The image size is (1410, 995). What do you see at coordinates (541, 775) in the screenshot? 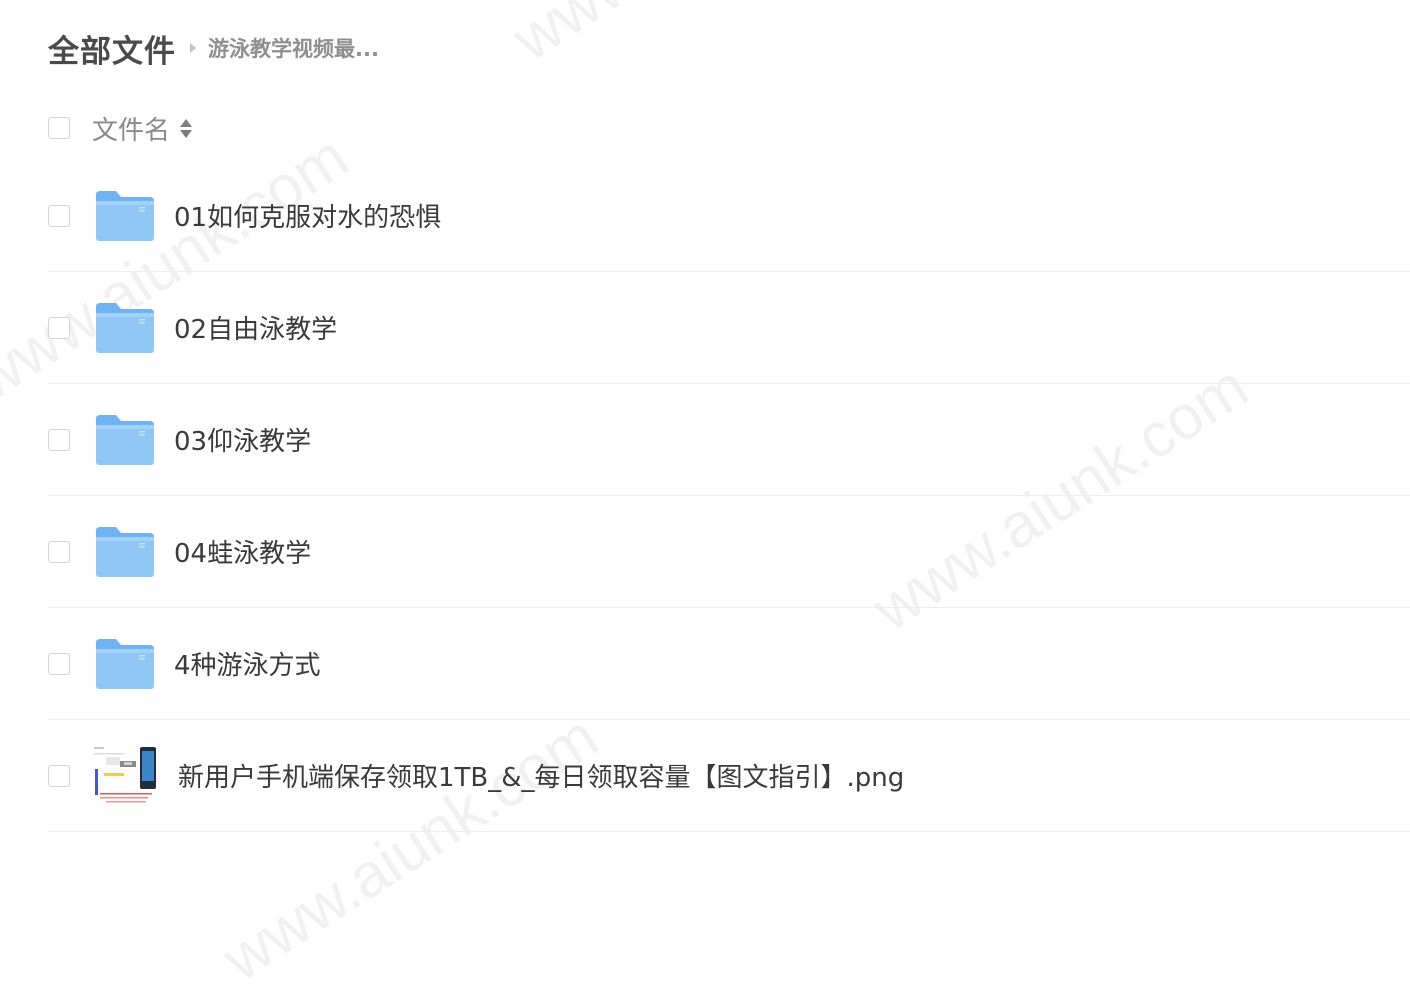
I see `file-name: 新用户手机端保存领取1TB_&_每日领取容量【图文指引】.png` at bounding box center [541, 775].